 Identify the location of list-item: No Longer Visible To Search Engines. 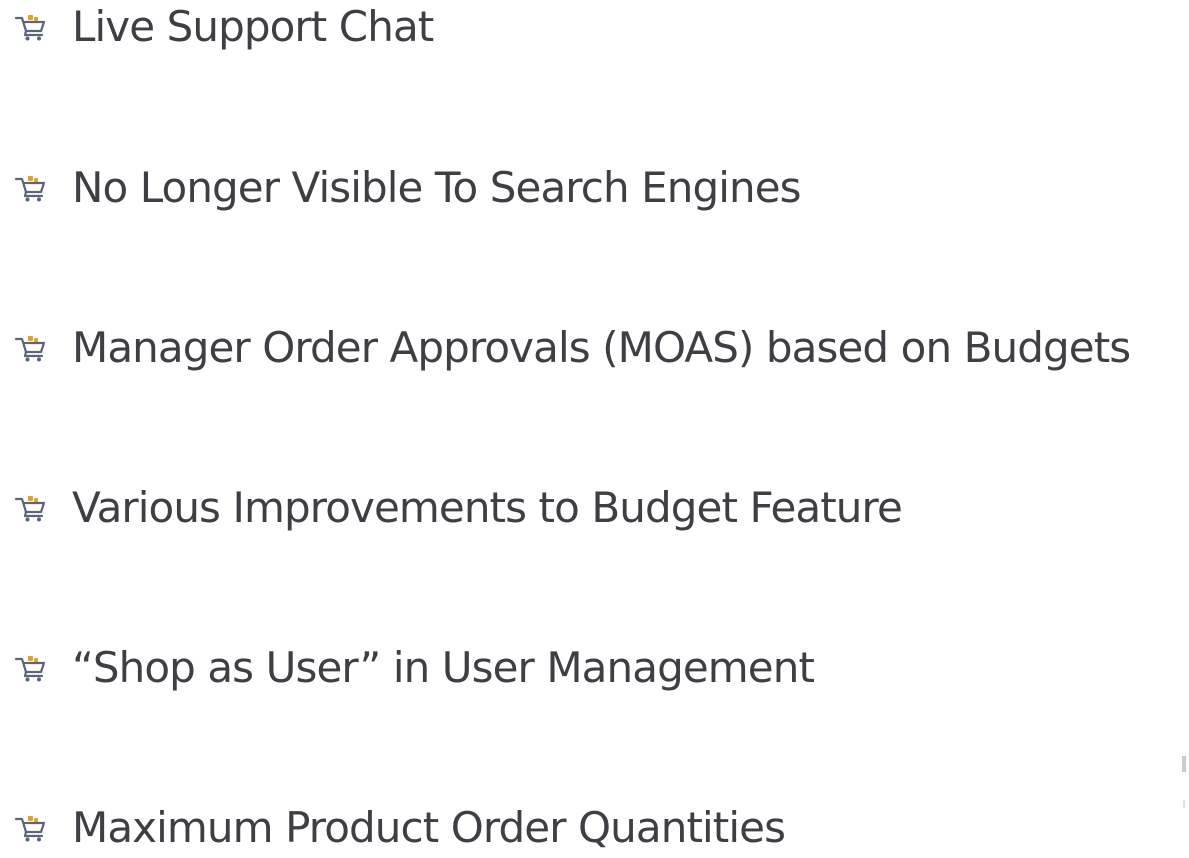
(408, 188).